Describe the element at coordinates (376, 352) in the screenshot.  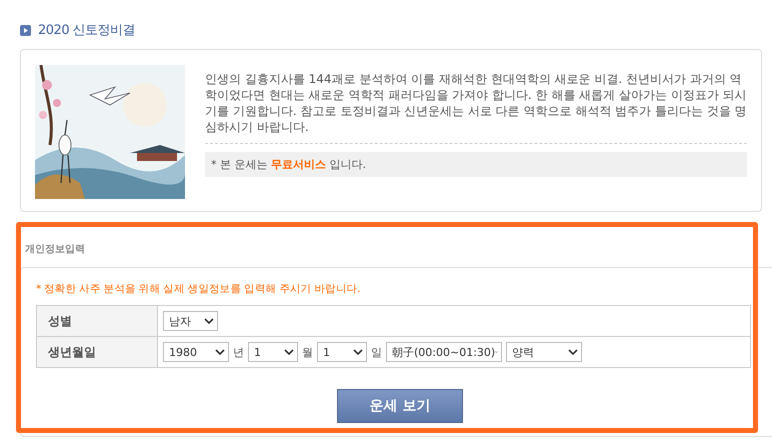
I see `unit-label: 일` at that location.